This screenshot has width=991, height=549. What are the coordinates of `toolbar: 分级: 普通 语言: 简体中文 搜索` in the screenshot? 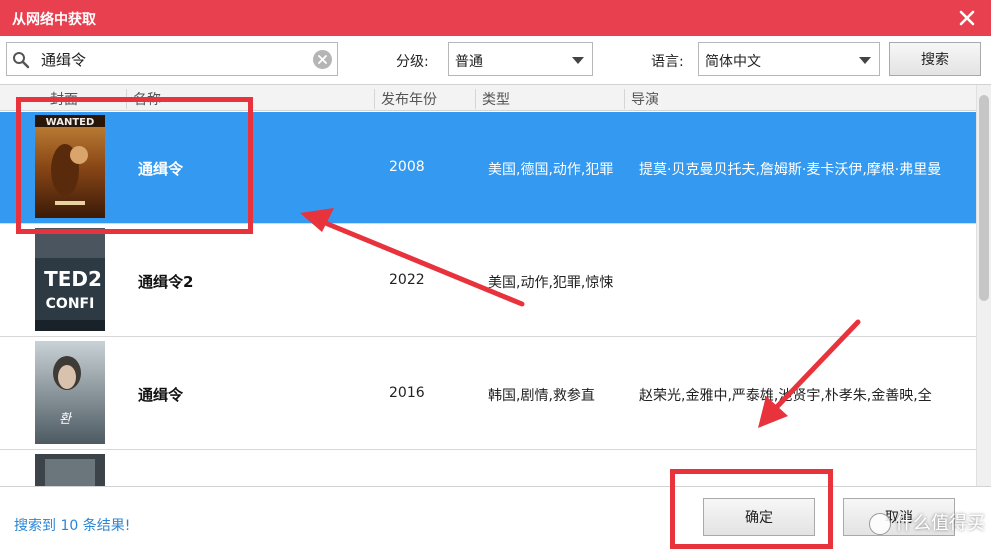 It's located at (495, 60).